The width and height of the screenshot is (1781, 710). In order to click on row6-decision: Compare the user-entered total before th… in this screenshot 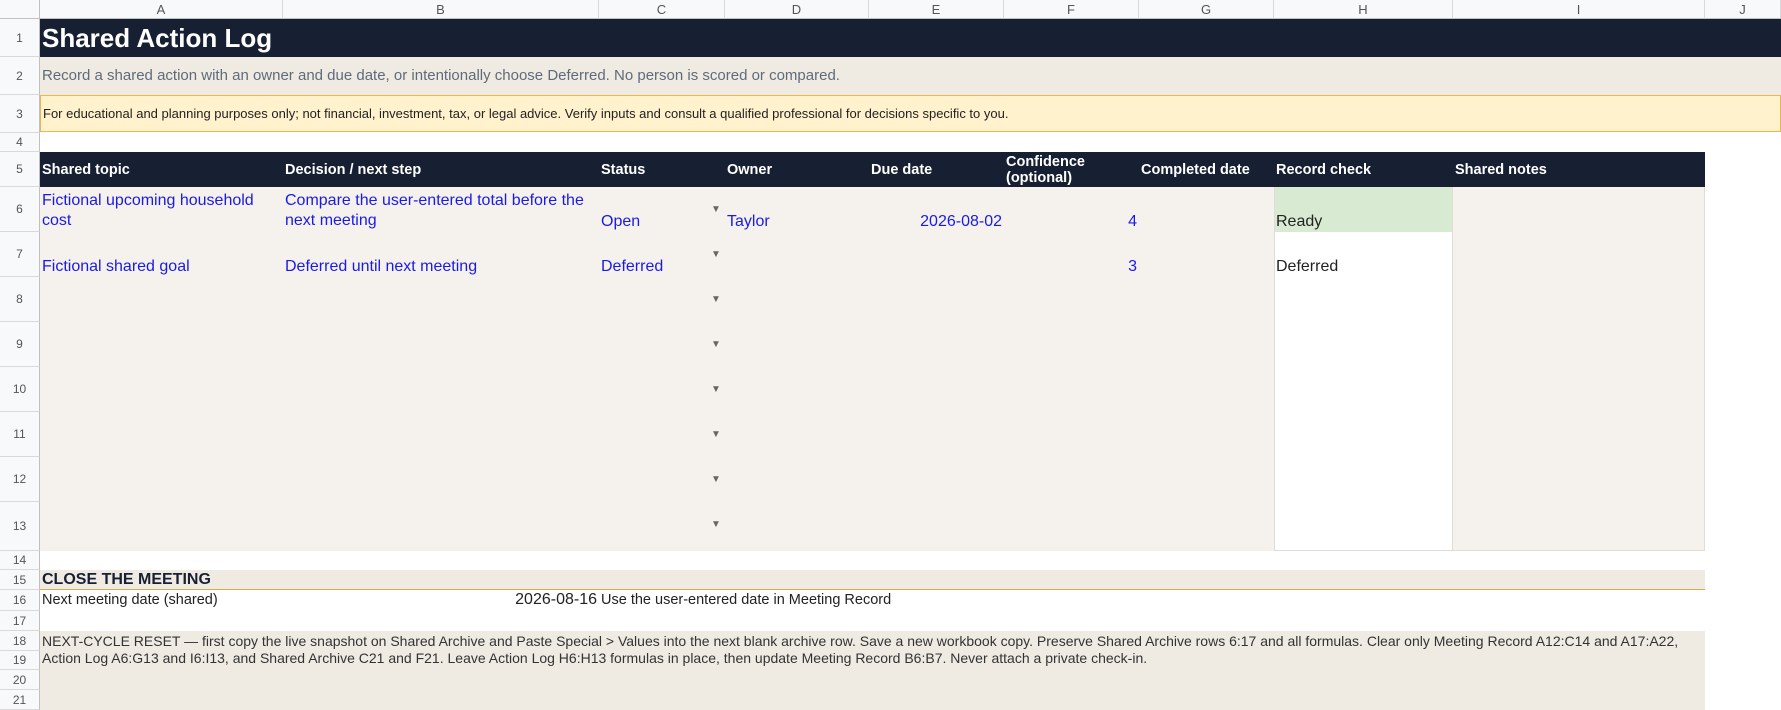, I will do `click(441, 211)`.